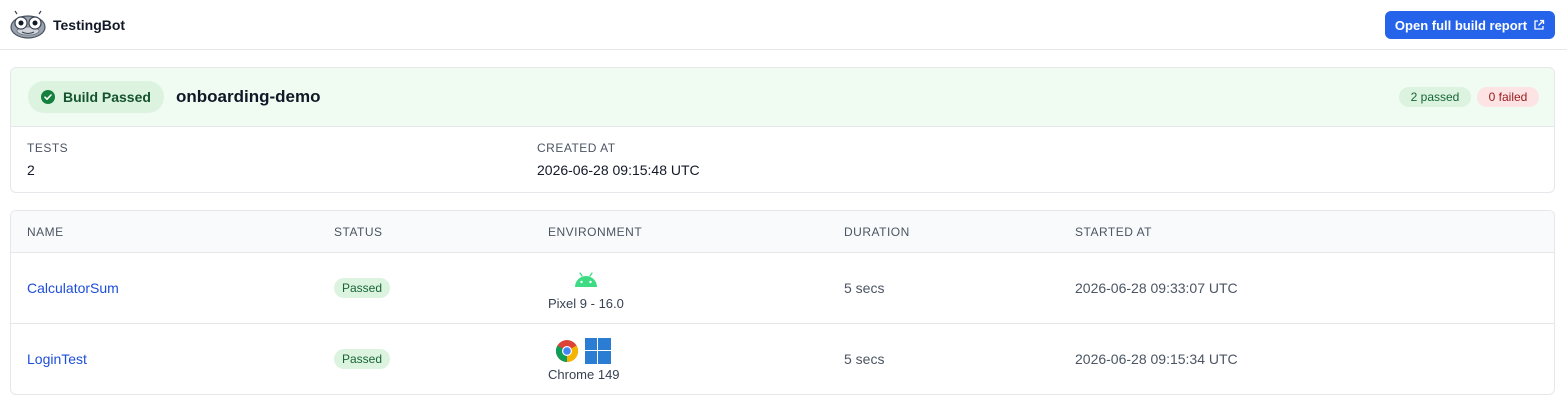 Image resolution: width=1567 pixels, height=408 pixels. Describe the element at coordinates (618, 170) in the screenshot. I see `created-at-value: 2026-06-28 09:15:48 UTC` at that location.